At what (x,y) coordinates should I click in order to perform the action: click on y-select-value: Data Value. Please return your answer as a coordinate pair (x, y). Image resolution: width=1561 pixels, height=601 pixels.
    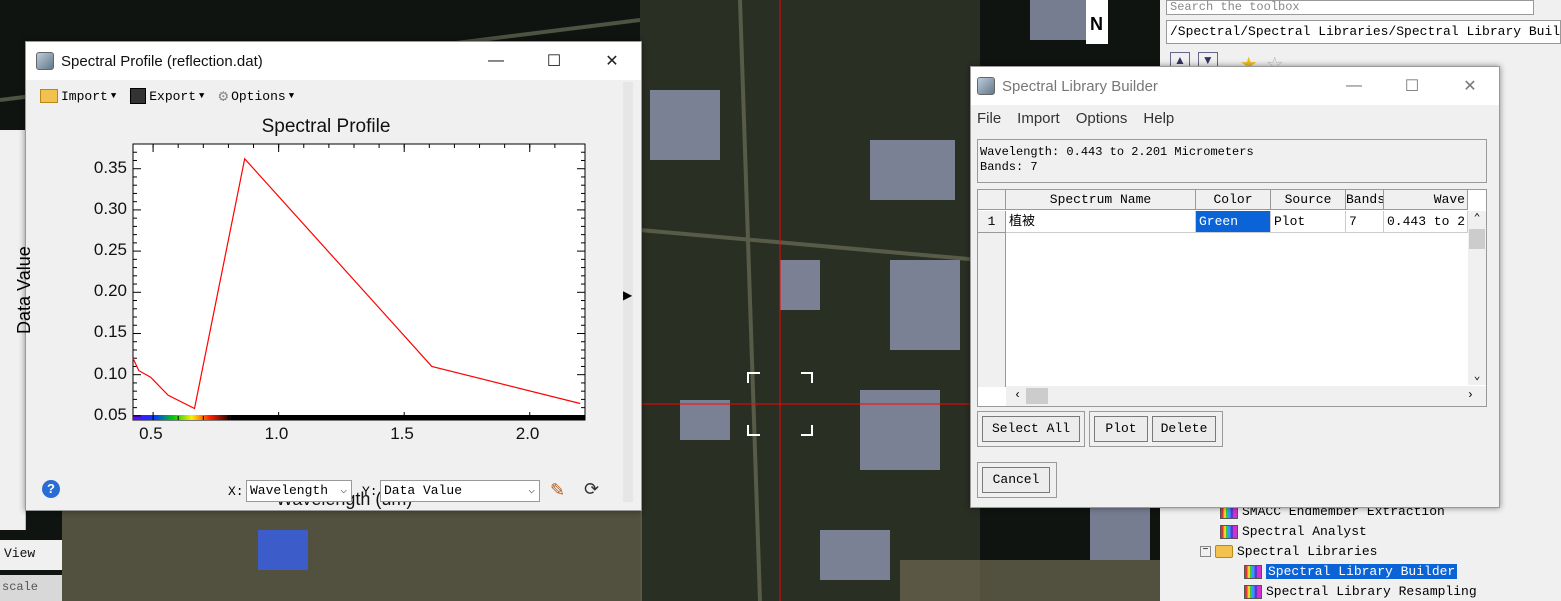
    Looking at the image, I should click on (423, 490).